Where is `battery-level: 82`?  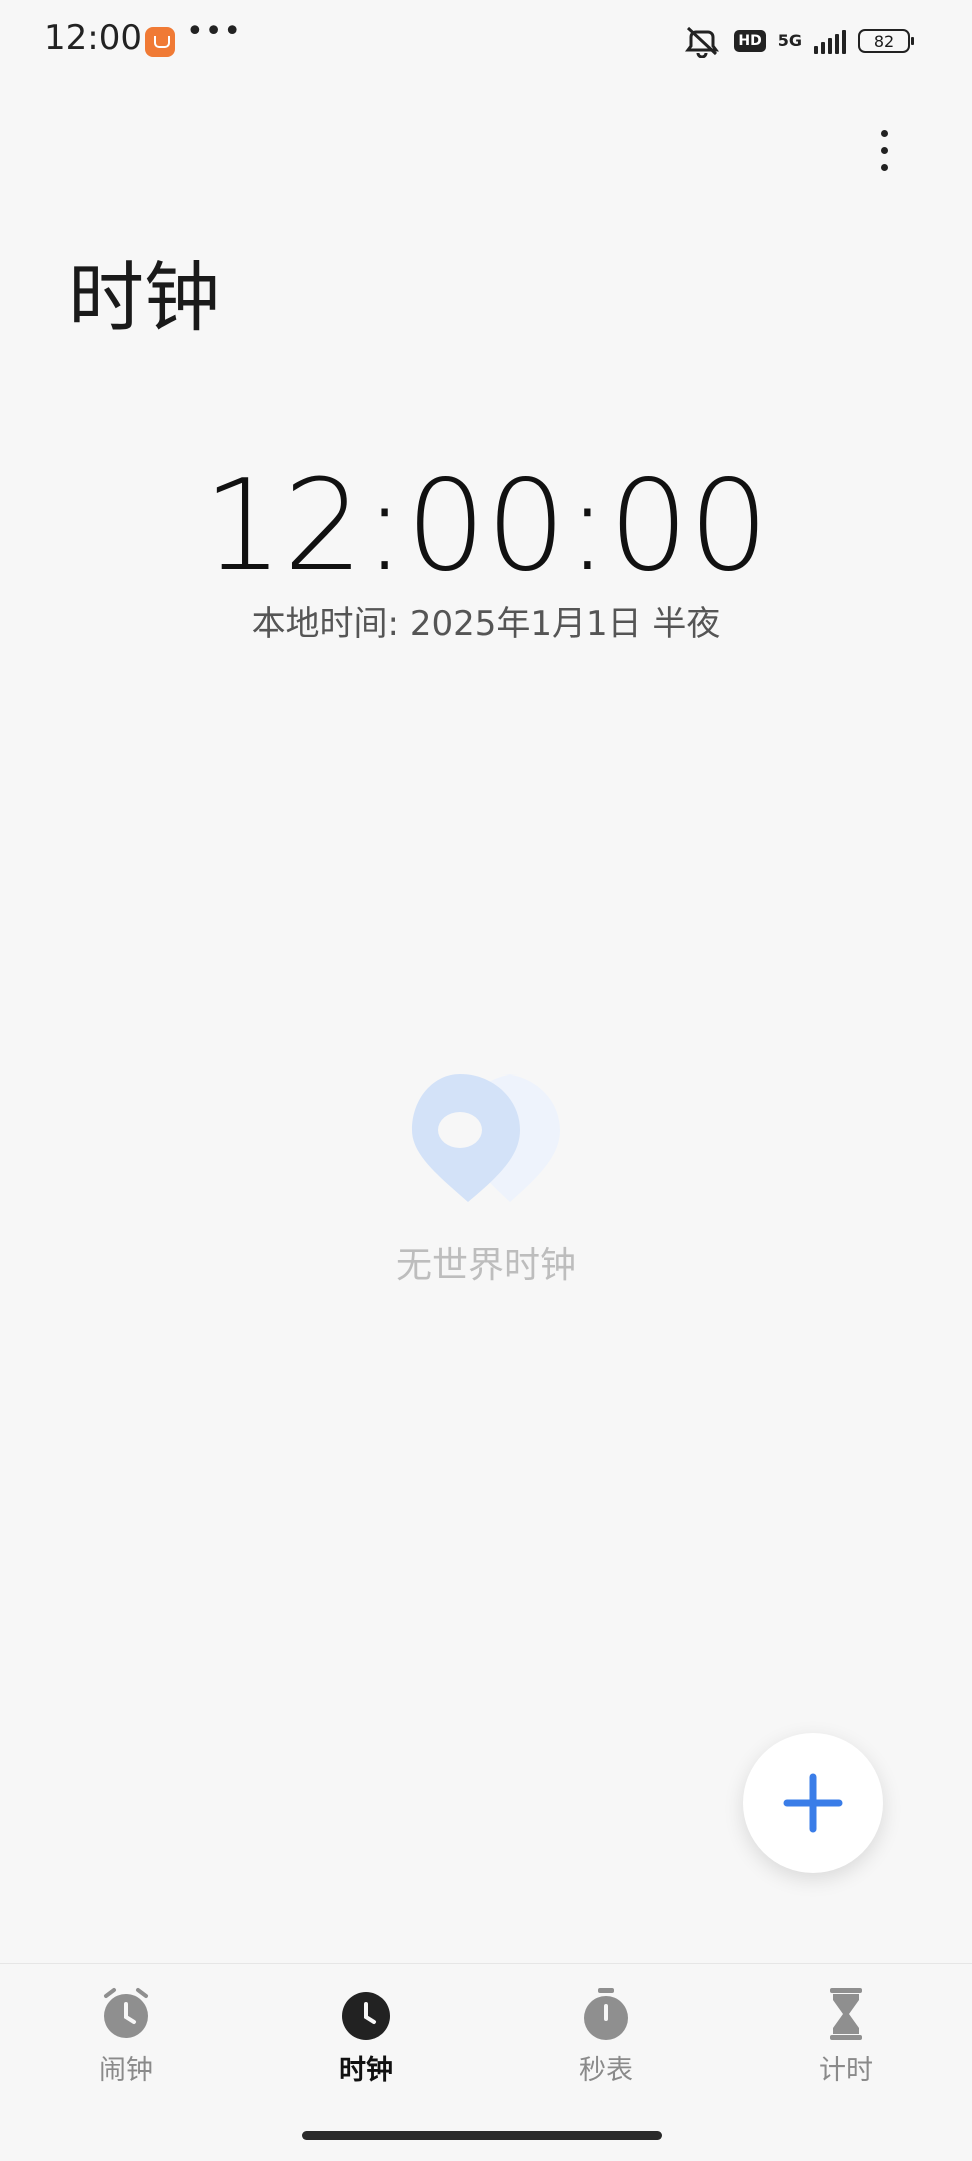 battery-level: 82 is located at coordinates (884, 41).